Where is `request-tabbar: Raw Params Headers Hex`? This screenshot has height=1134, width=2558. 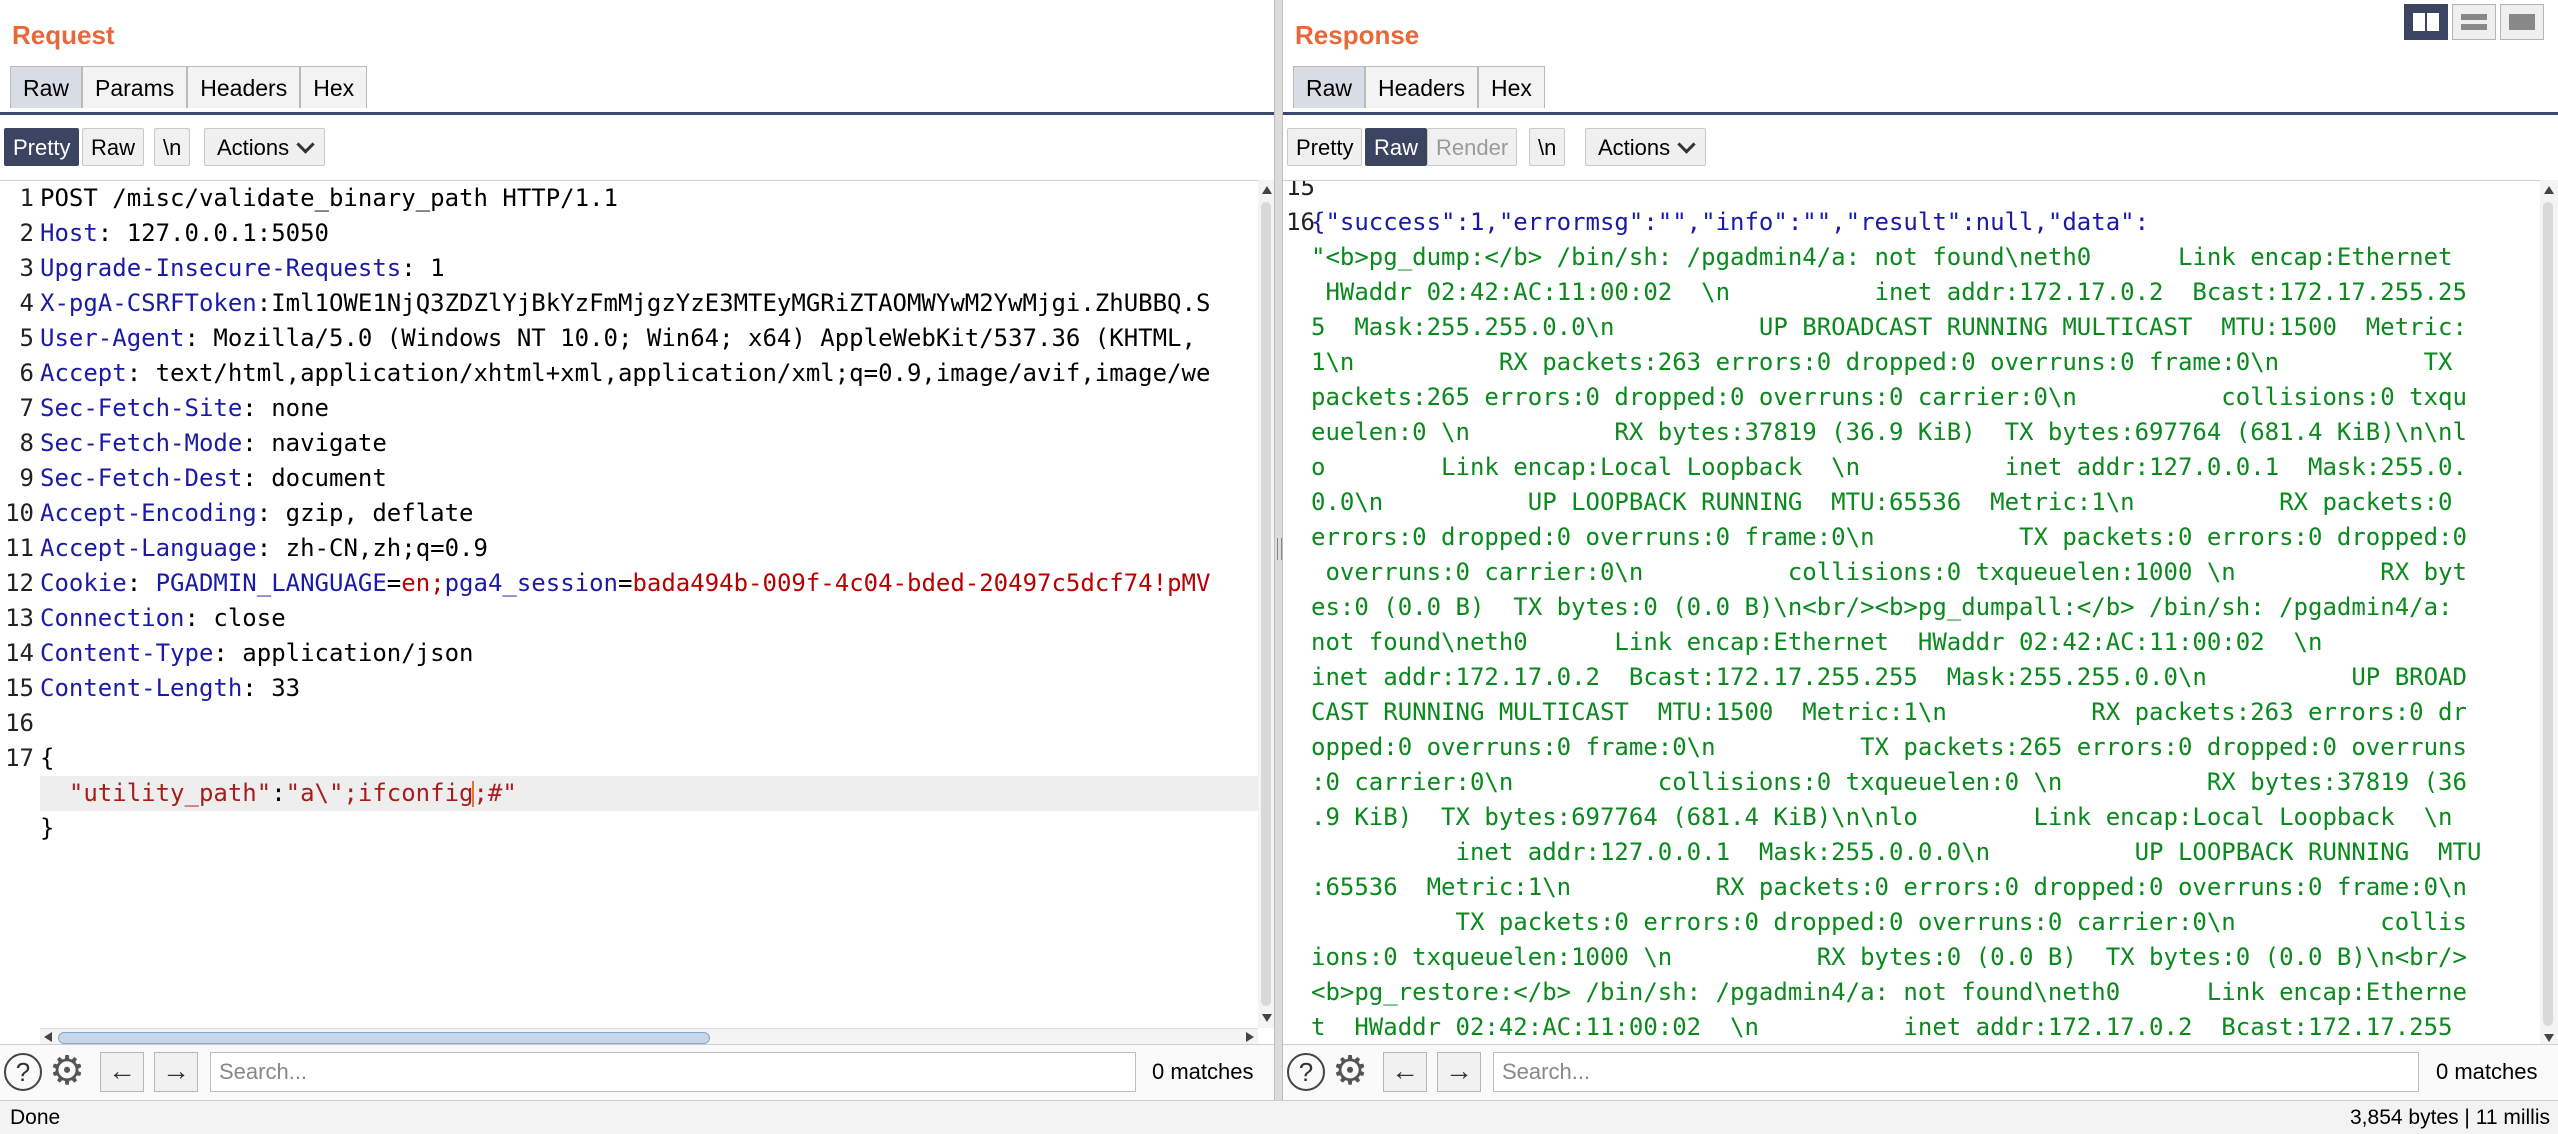 request-tabbar: Raw Params Headers Hex is located at coordinates (639, 90).